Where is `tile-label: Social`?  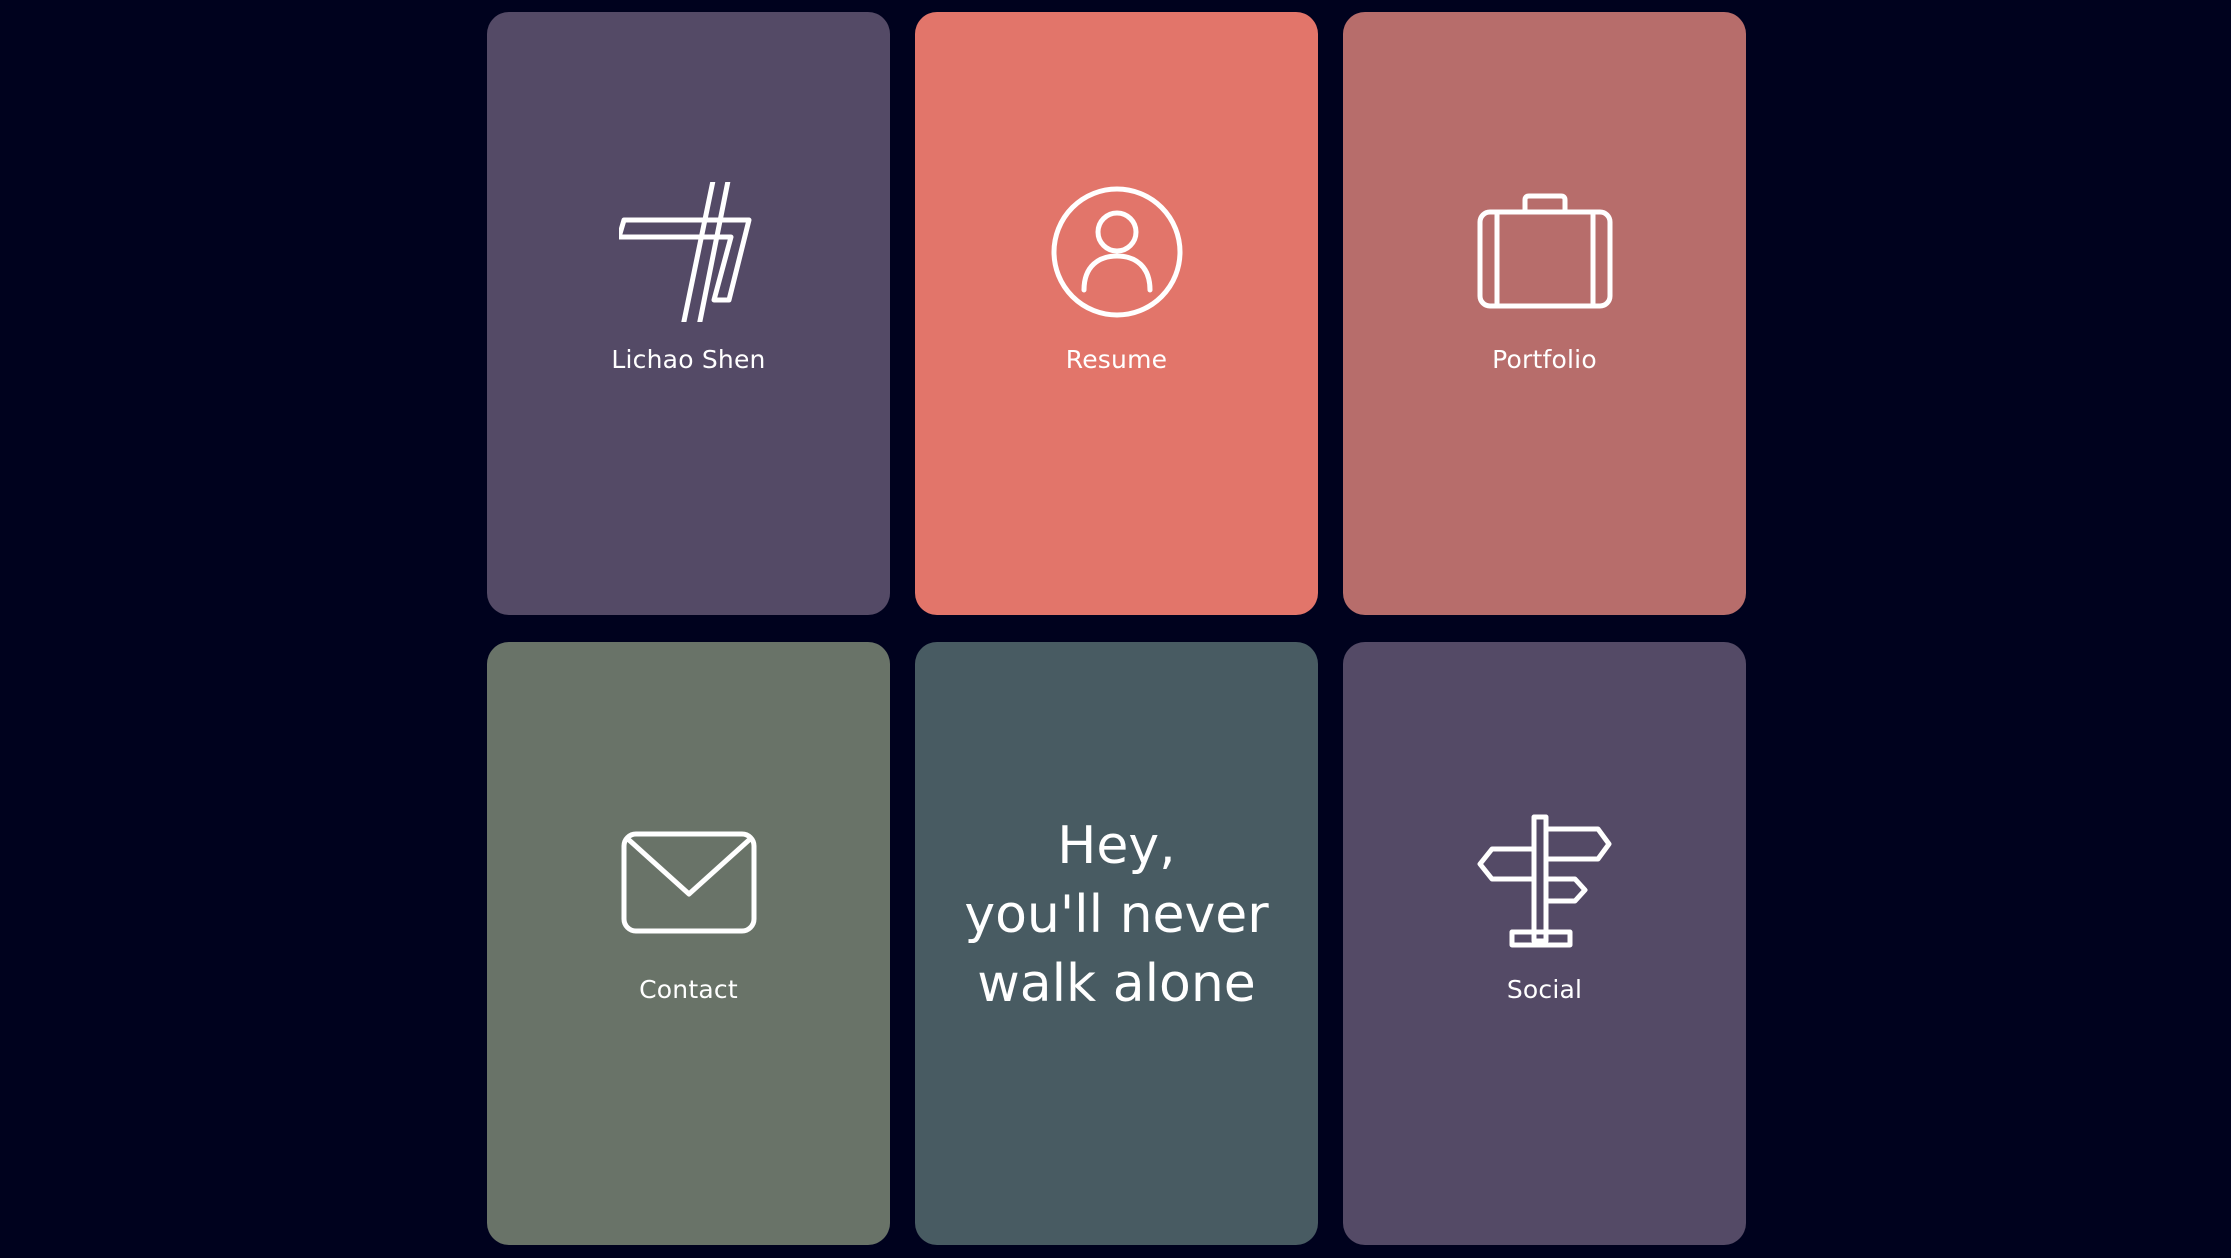 tile-label: Social is located at coordinates (1544, 989).